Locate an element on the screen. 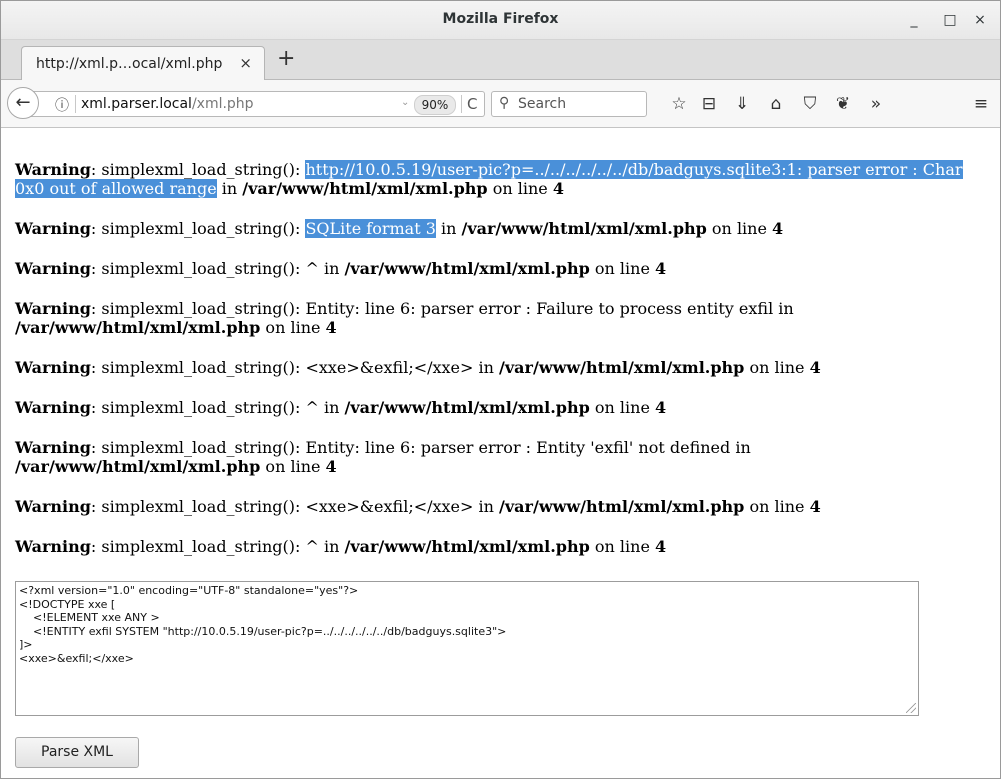 The height and width of the screenshot is (779, 1001). url-text: xml.parser.local/xml.php is located at coordinates (167, 104).